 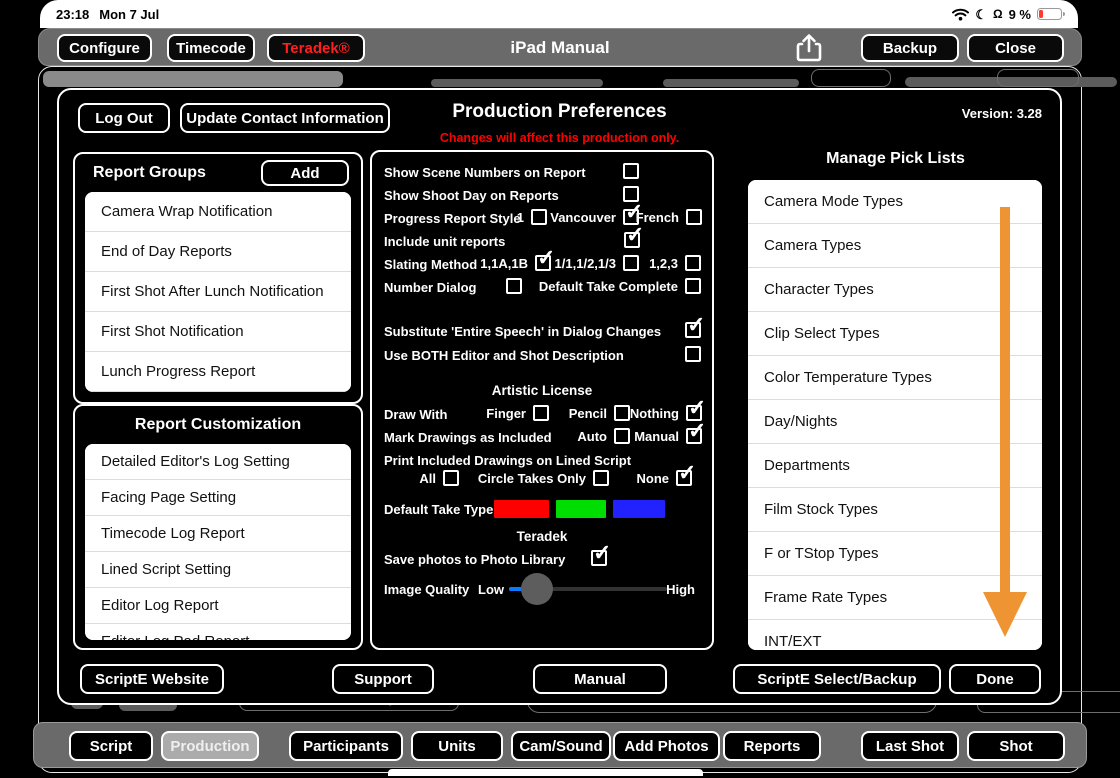 I want to click on report-customization-item: Timecode Log Report, so click(x=218, y=534).